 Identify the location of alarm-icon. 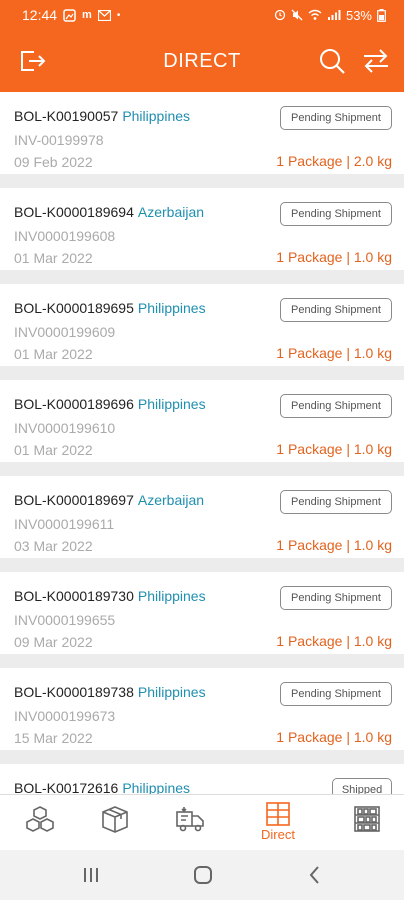
(280, 15).